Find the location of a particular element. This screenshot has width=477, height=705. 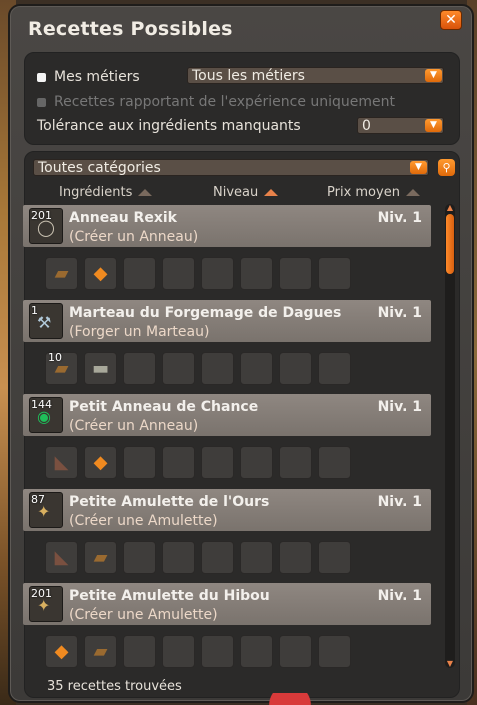

wood-log-icon: ▰ is located at coordinates (100, 557).